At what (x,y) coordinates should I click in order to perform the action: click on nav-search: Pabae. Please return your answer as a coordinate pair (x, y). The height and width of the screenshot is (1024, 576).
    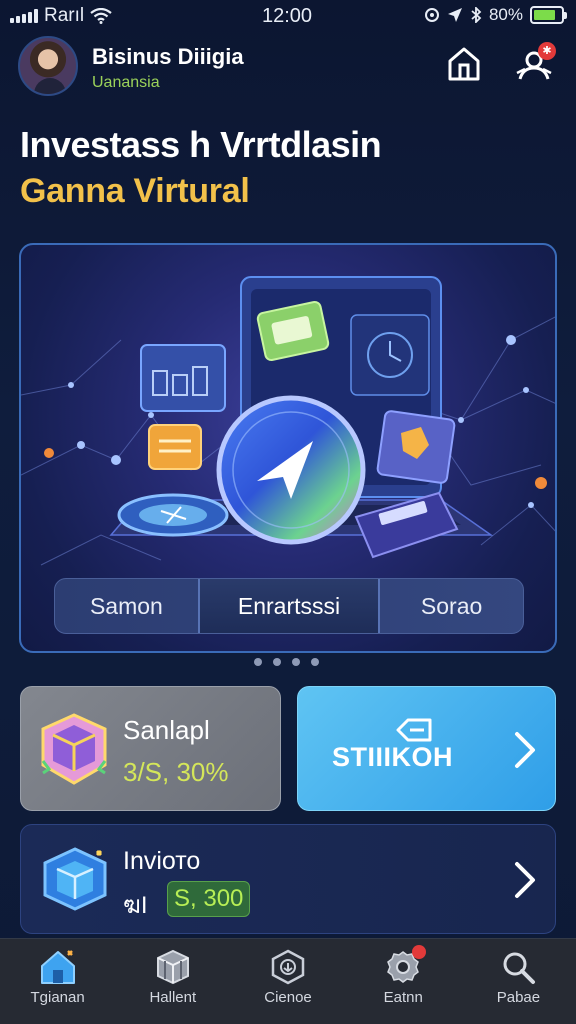
    Looking at the image, I should click on (518, 981).